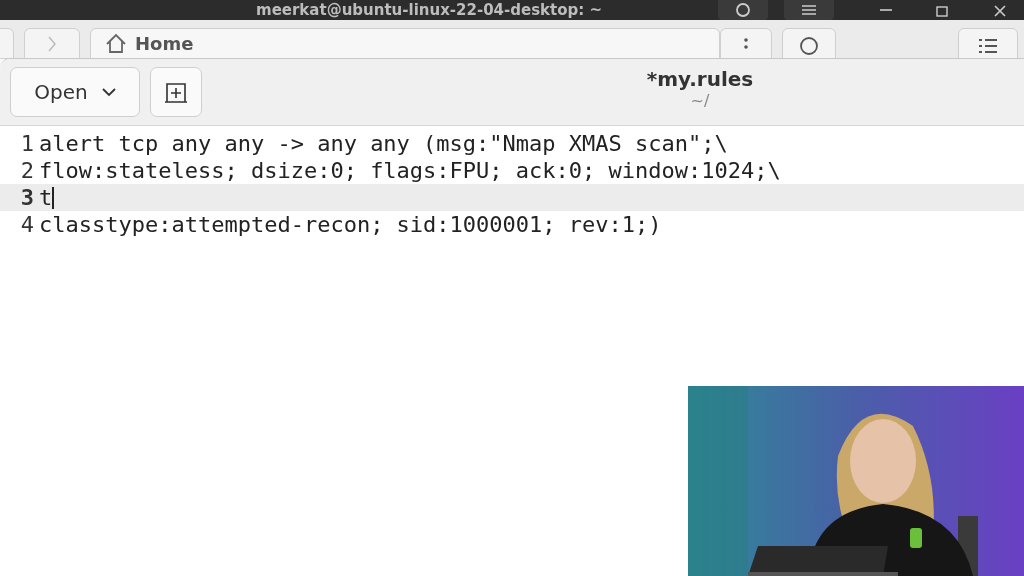 This screenshot has width=1024, height=576. Describe the element at coordinates (46, 197) in the screenshot. I see `code-text: t` at that location.